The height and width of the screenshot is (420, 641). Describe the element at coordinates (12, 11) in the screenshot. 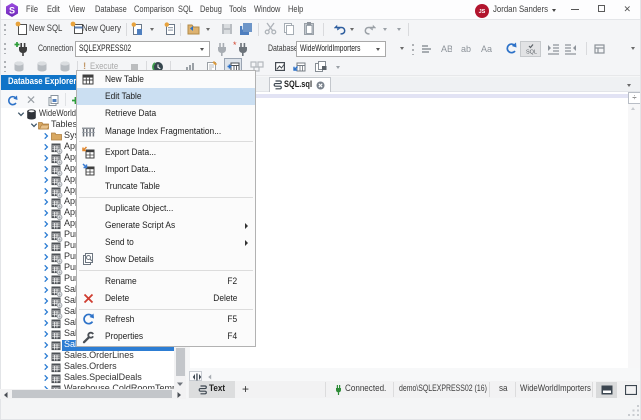

I see `svg-text: S` at that location.